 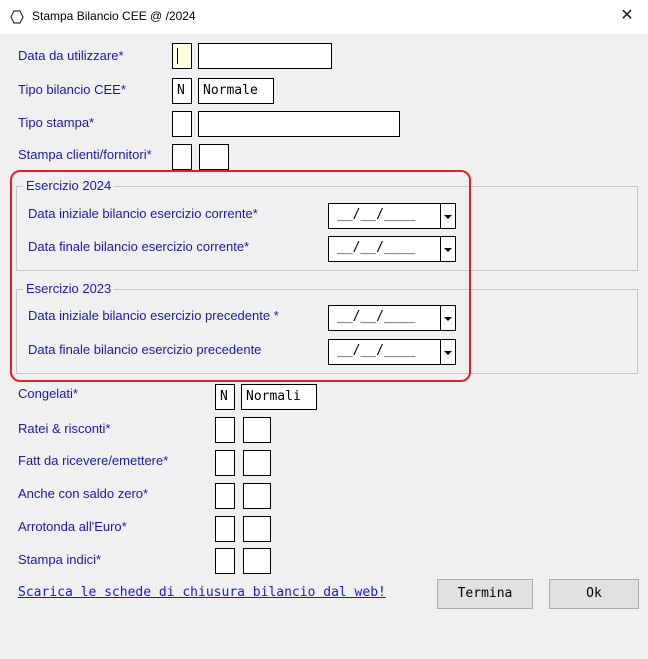 I want to click on close-icon: ✕, so click(x=627, y=16).